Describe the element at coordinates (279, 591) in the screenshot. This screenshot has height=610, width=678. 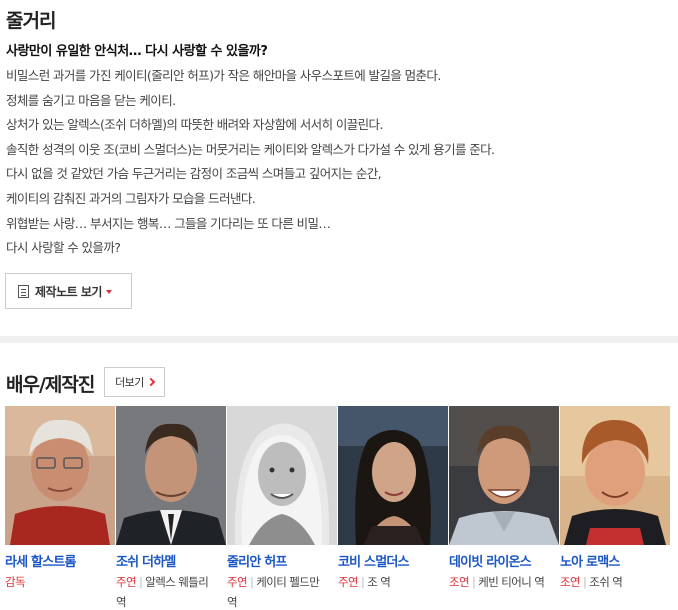
I see `cast-role: 주연 | 케이티 펠드만 역` at that location.